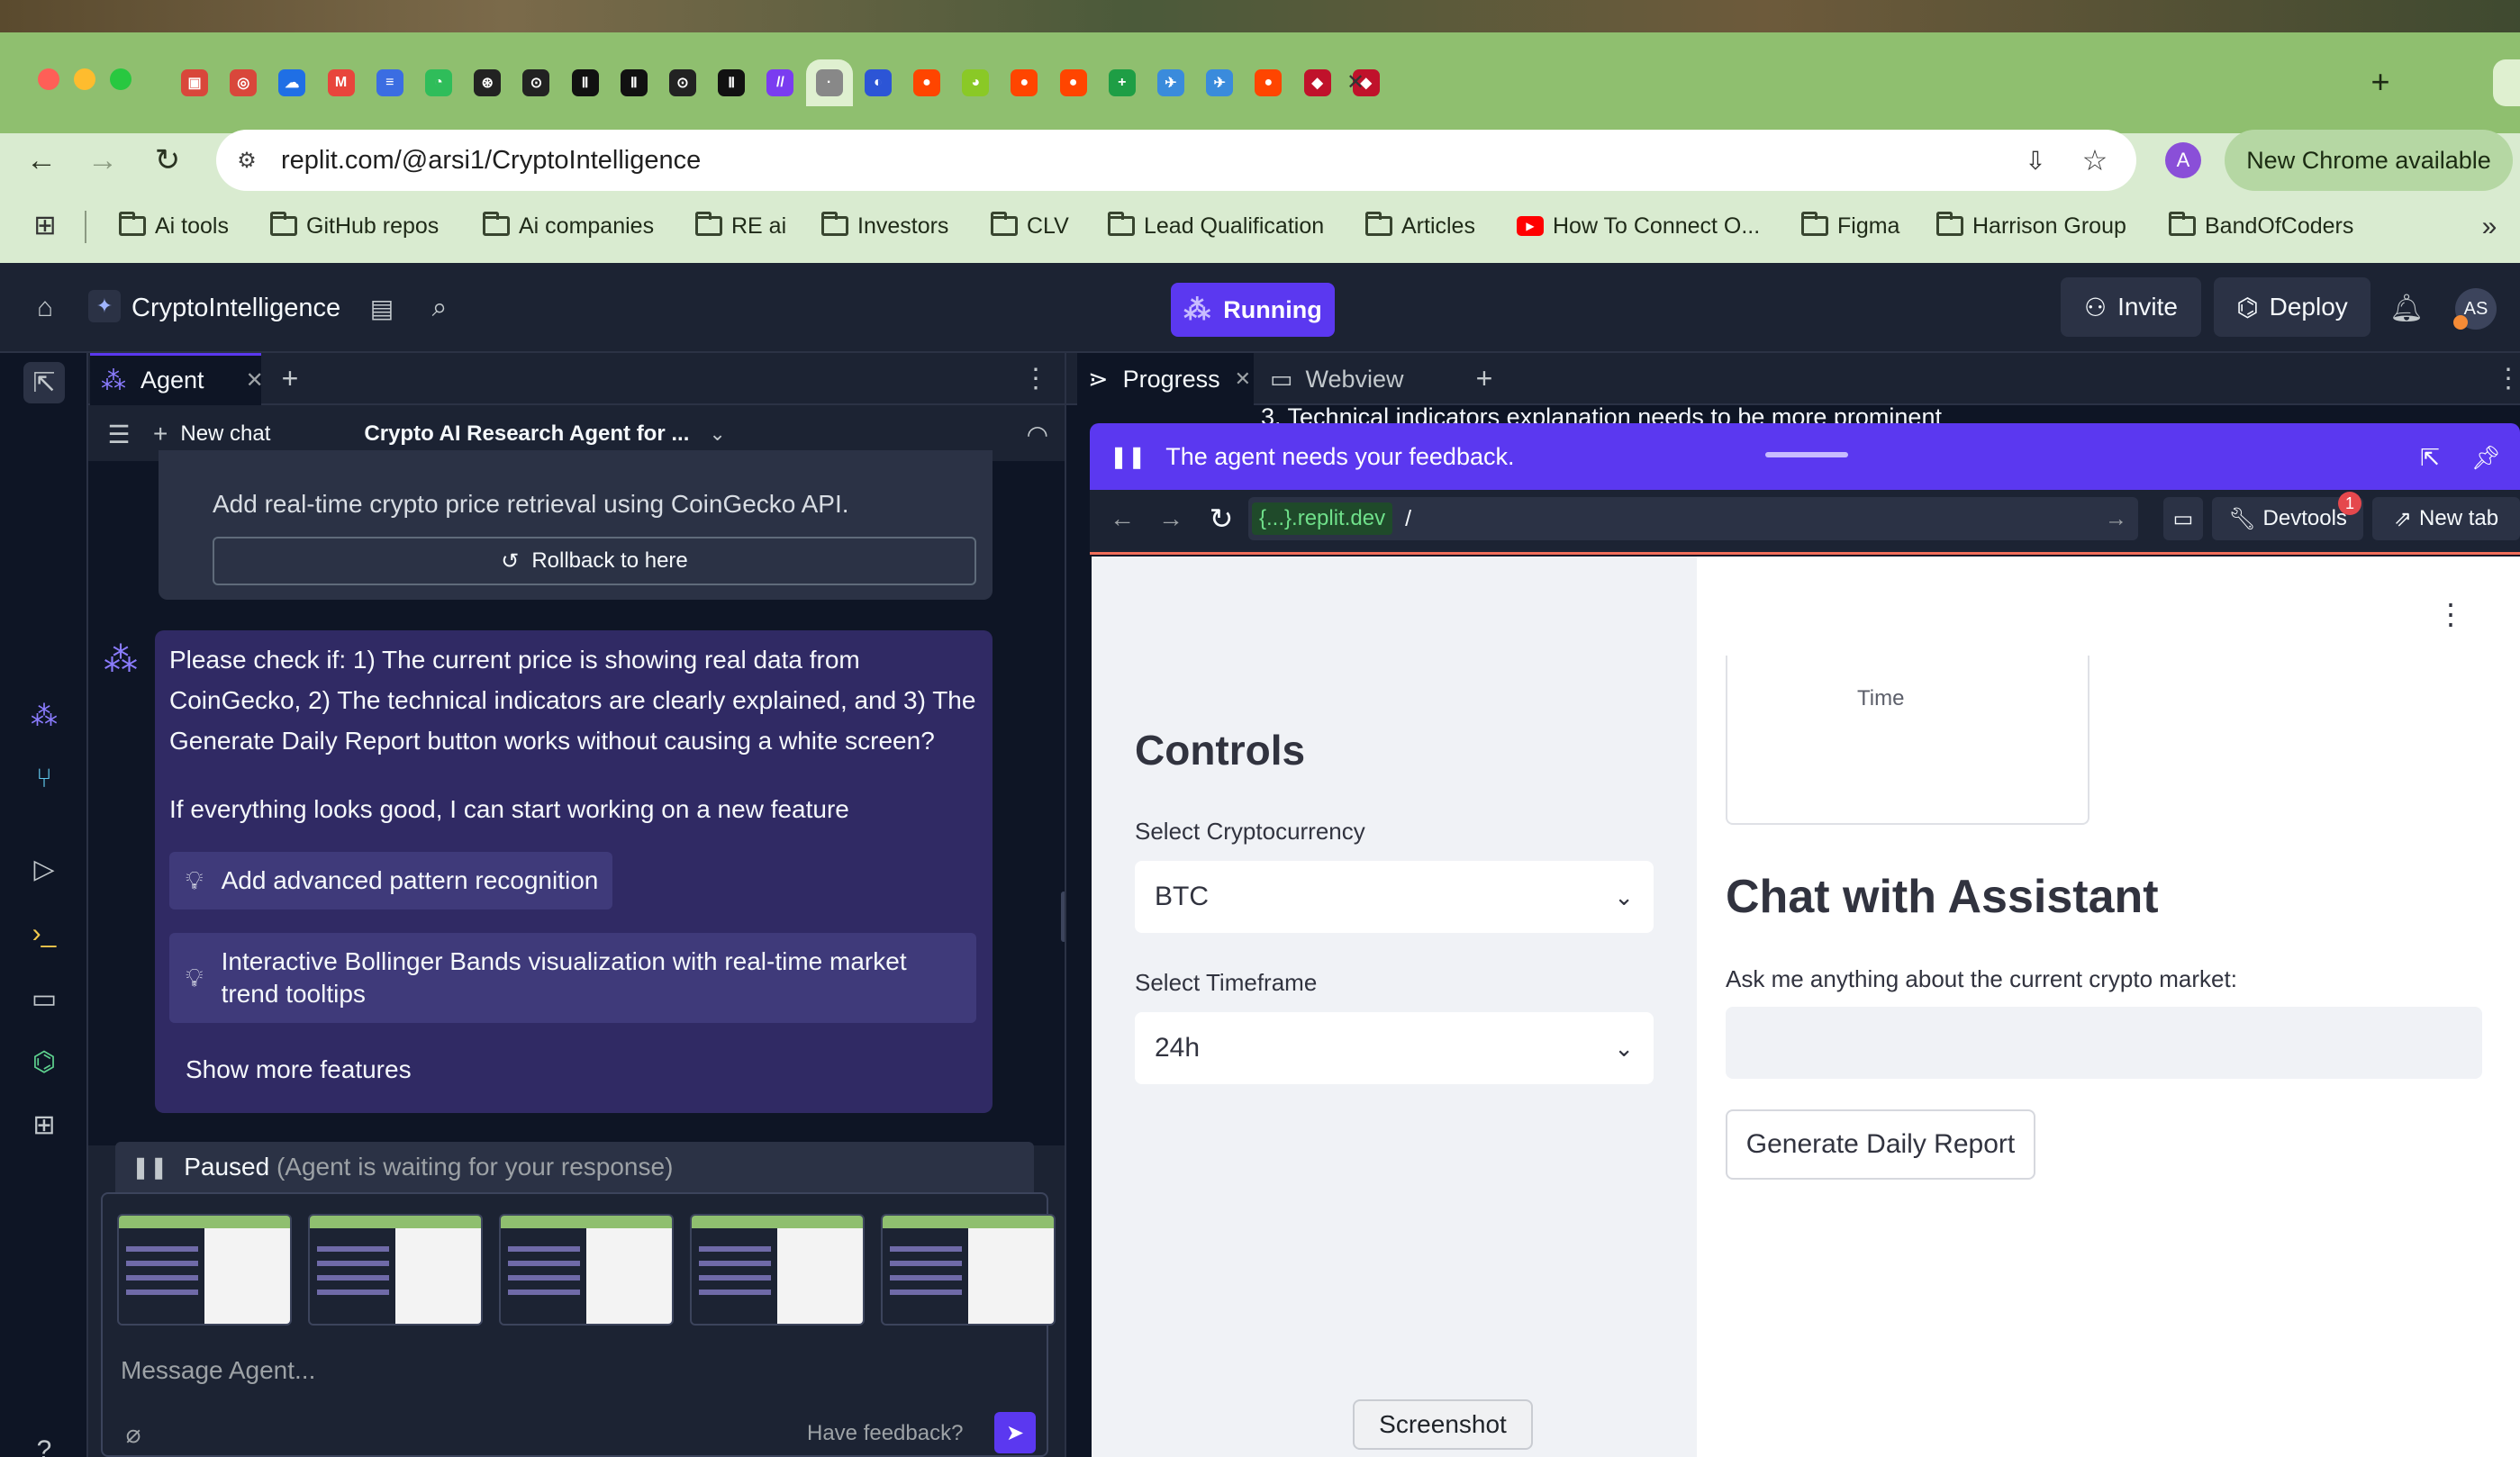 The image size is (2520, 1457). Describe the element at coordinates (780, 83) in the screenshot. I see `browser-tab: //` at that location.